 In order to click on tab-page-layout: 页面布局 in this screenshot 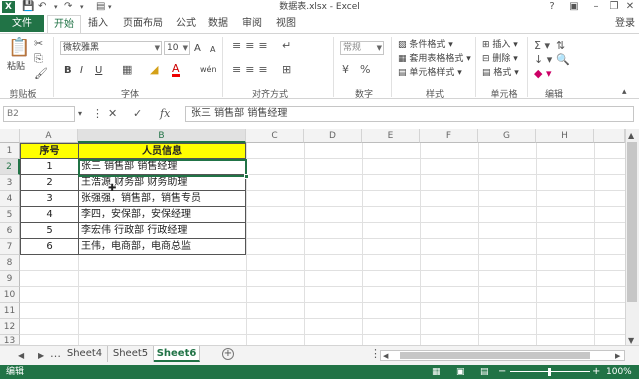, I will do `click(143, 24)`.